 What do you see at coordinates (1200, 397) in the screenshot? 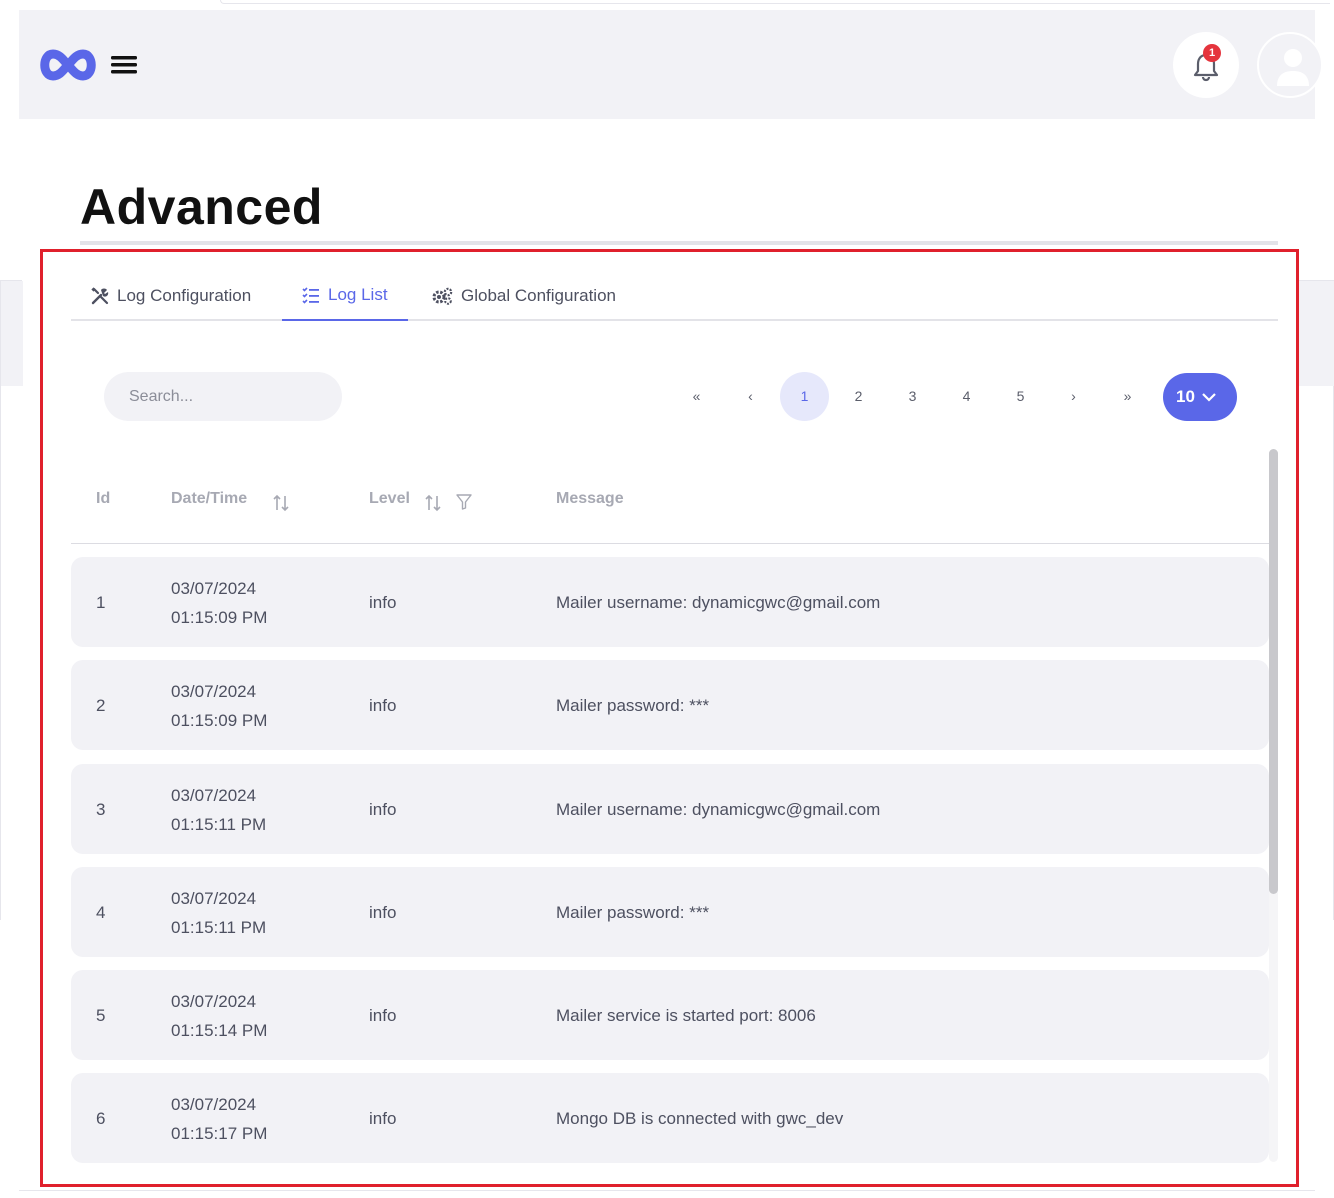
I see `rows-per-page-select: 10` at bounding box center [1200, 397].